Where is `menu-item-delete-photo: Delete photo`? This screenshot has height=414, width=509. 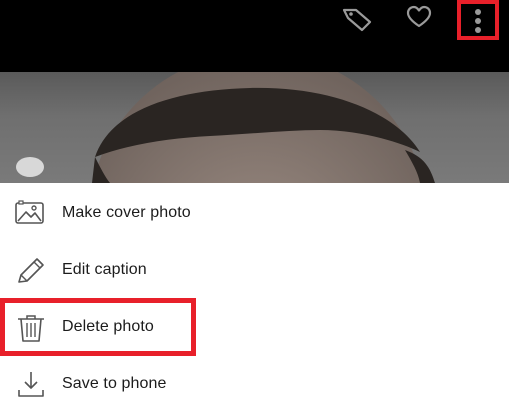 menu-item-delete-photo: Delete photo is located at coordinates (254, 328).